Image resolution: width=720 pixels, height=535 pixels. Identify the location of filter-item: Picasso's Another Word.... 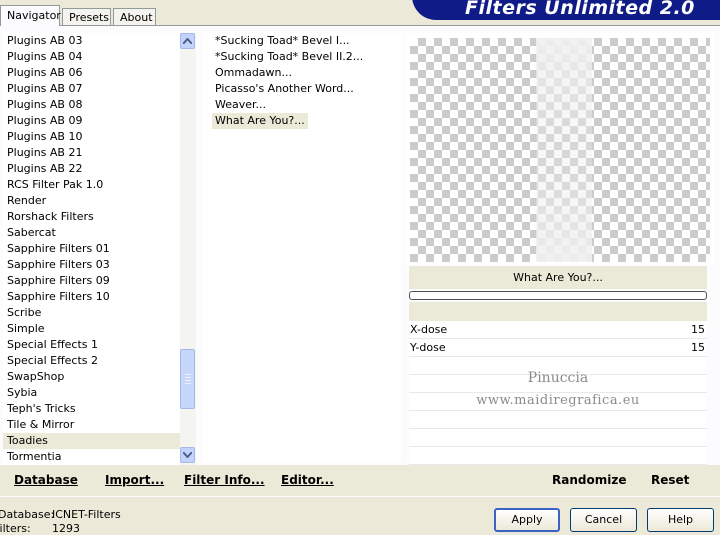
(284, 89).